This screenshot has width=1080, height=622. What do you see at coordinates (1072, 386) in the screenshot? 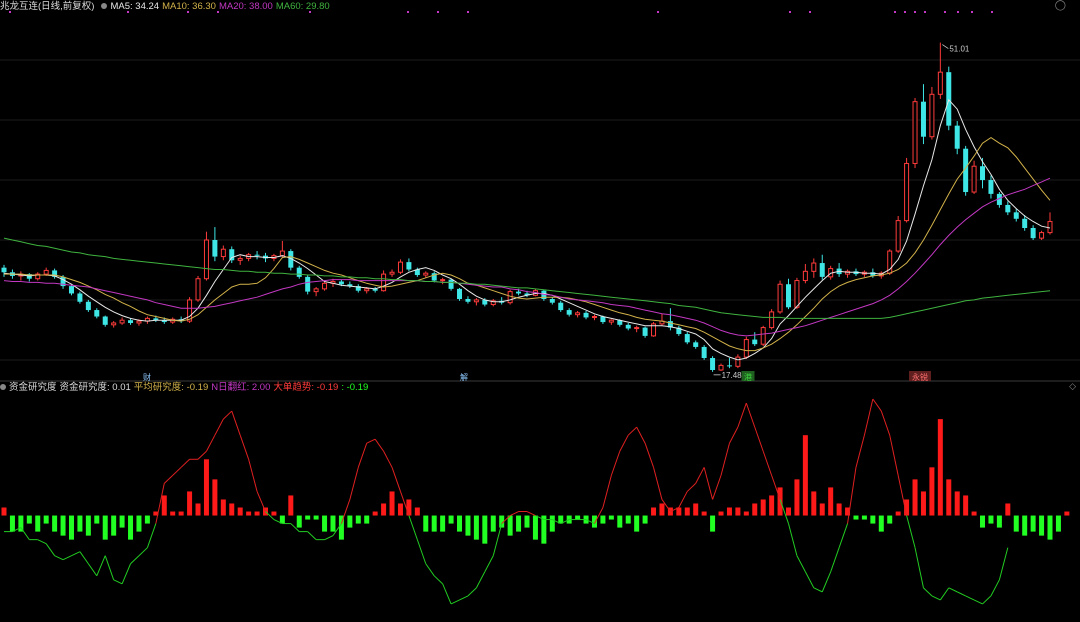
I see `diamond-icon: ◇` at bounding box center [1072, 386].